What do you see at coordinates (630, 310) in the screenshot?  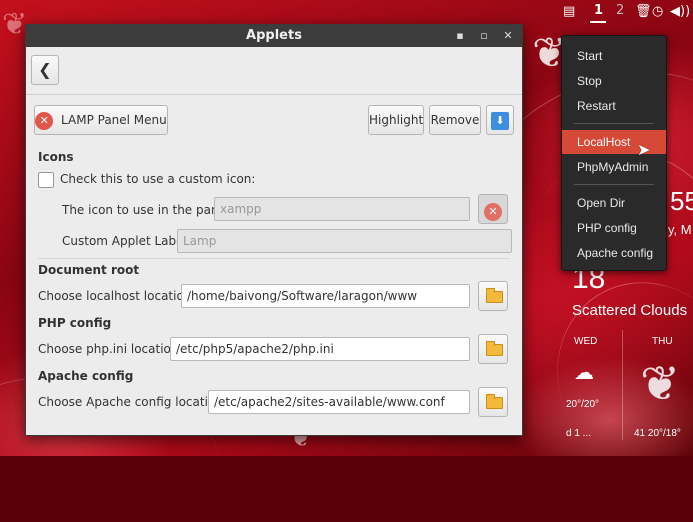 I see `weather-condition: Scattered Clouds` at bounding box center [630, 310].